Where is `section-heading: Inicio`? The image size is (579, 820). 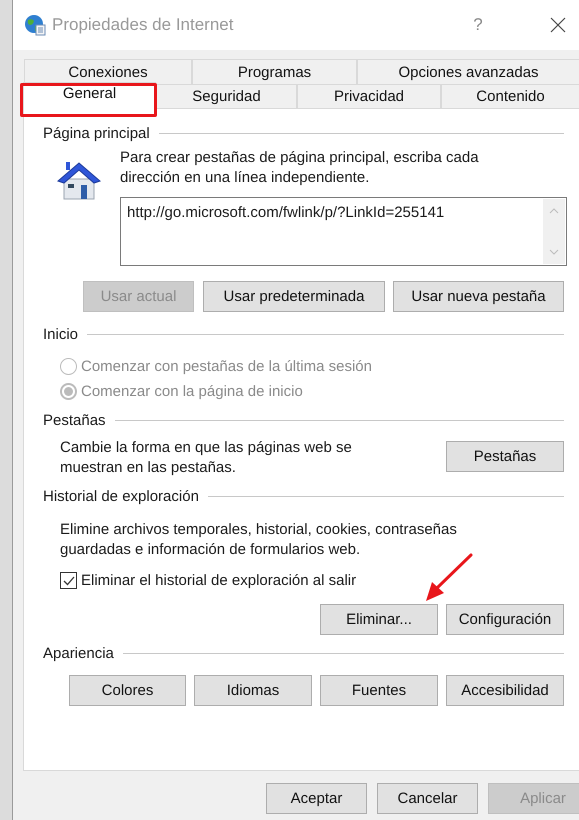 section-heading: Inicio is located at coordinates (60, 334).